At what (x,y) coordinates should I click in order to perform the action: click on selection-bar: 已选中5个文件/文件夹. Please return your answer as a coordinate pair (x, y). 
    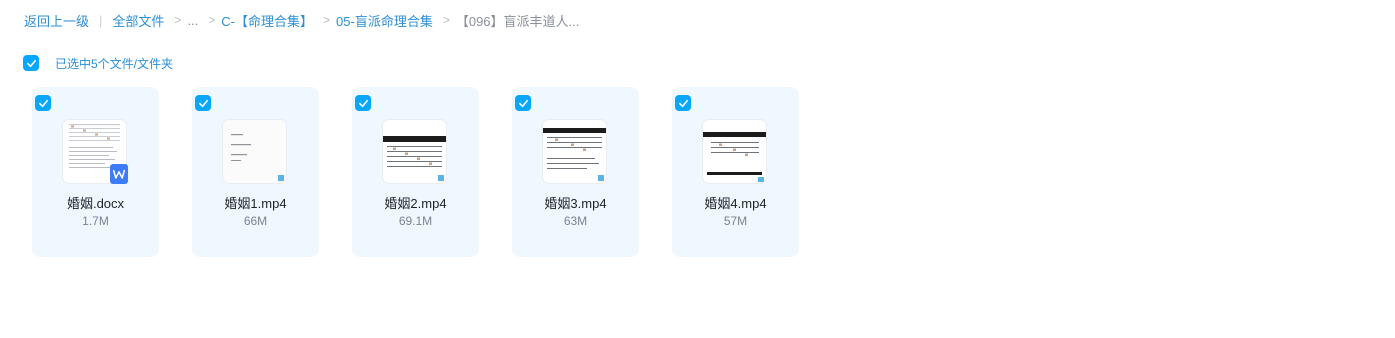
    Looking at the image, I should click on (98, 63).